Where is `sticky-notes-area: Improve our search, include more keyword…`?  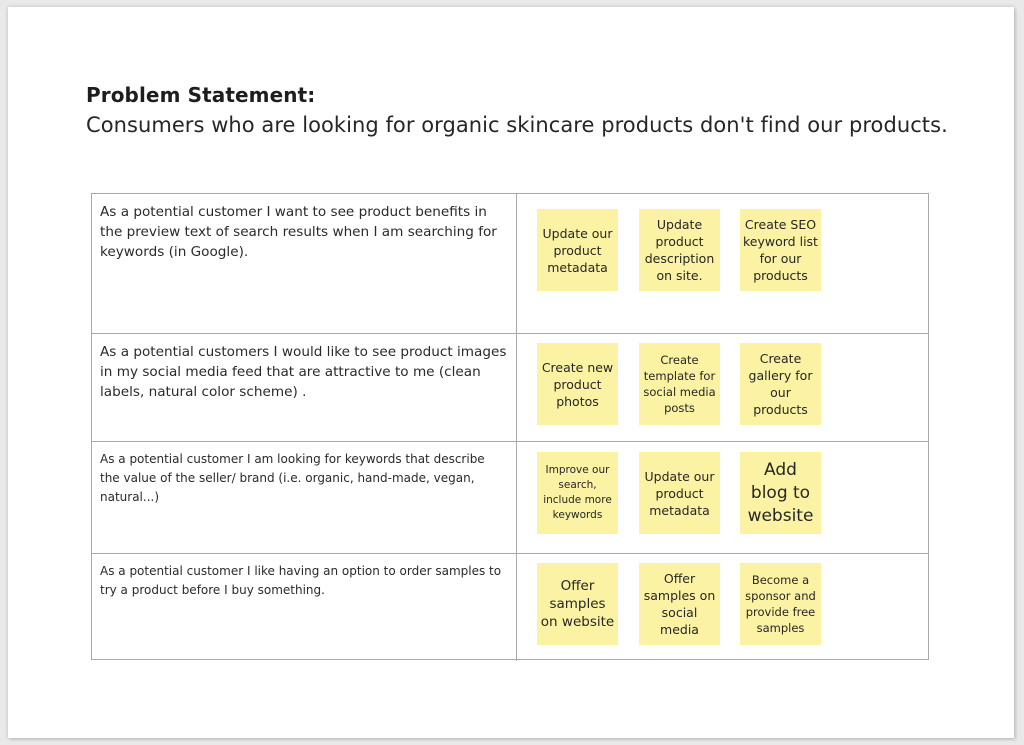
sticky-notes-area: Improve our search, include more keyword… is located at coordinates (722, 497).